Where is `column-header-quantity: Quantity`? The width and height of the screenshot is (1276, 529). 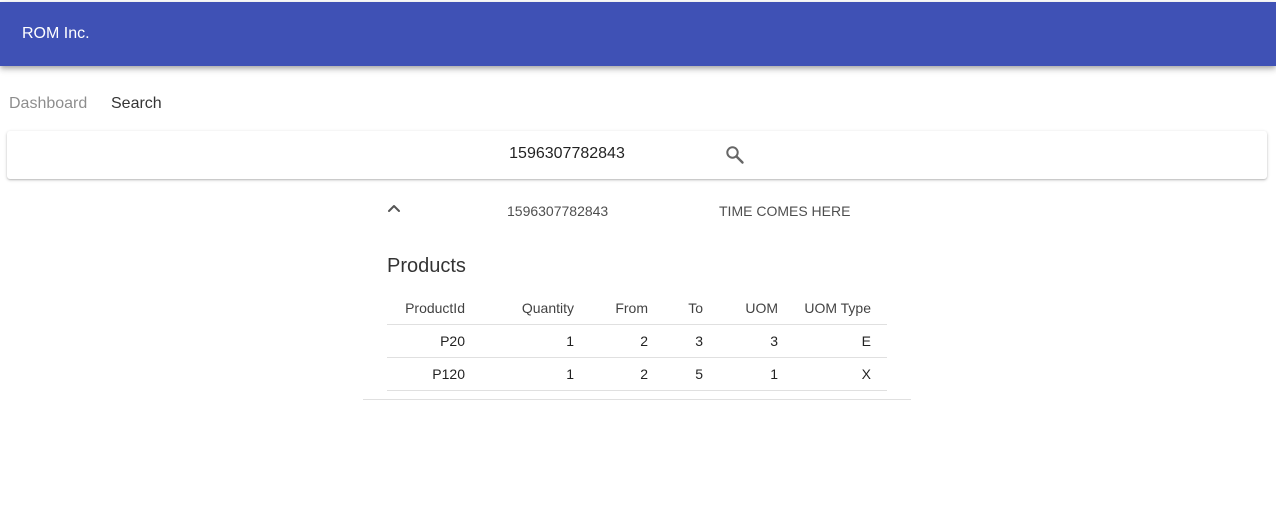 column-header-quantity: Quantity is located at coordinates (535, 308).